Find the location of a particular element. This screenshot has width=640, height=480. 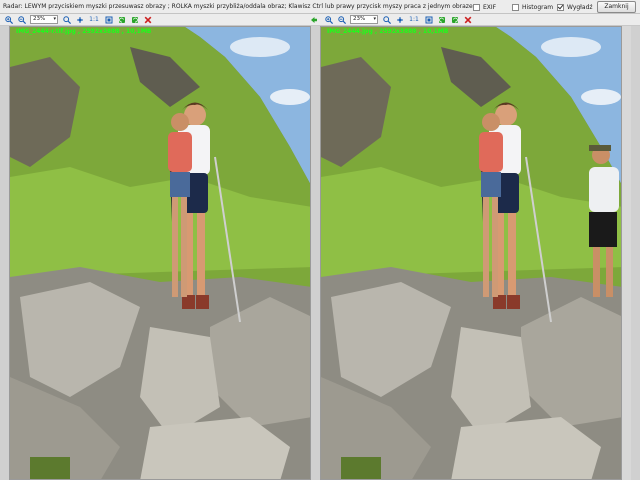

file-info-label: IMG_2444-r.tif.jpg , 2592x3888 , 10,1MB is located at coordinates (84, 31).